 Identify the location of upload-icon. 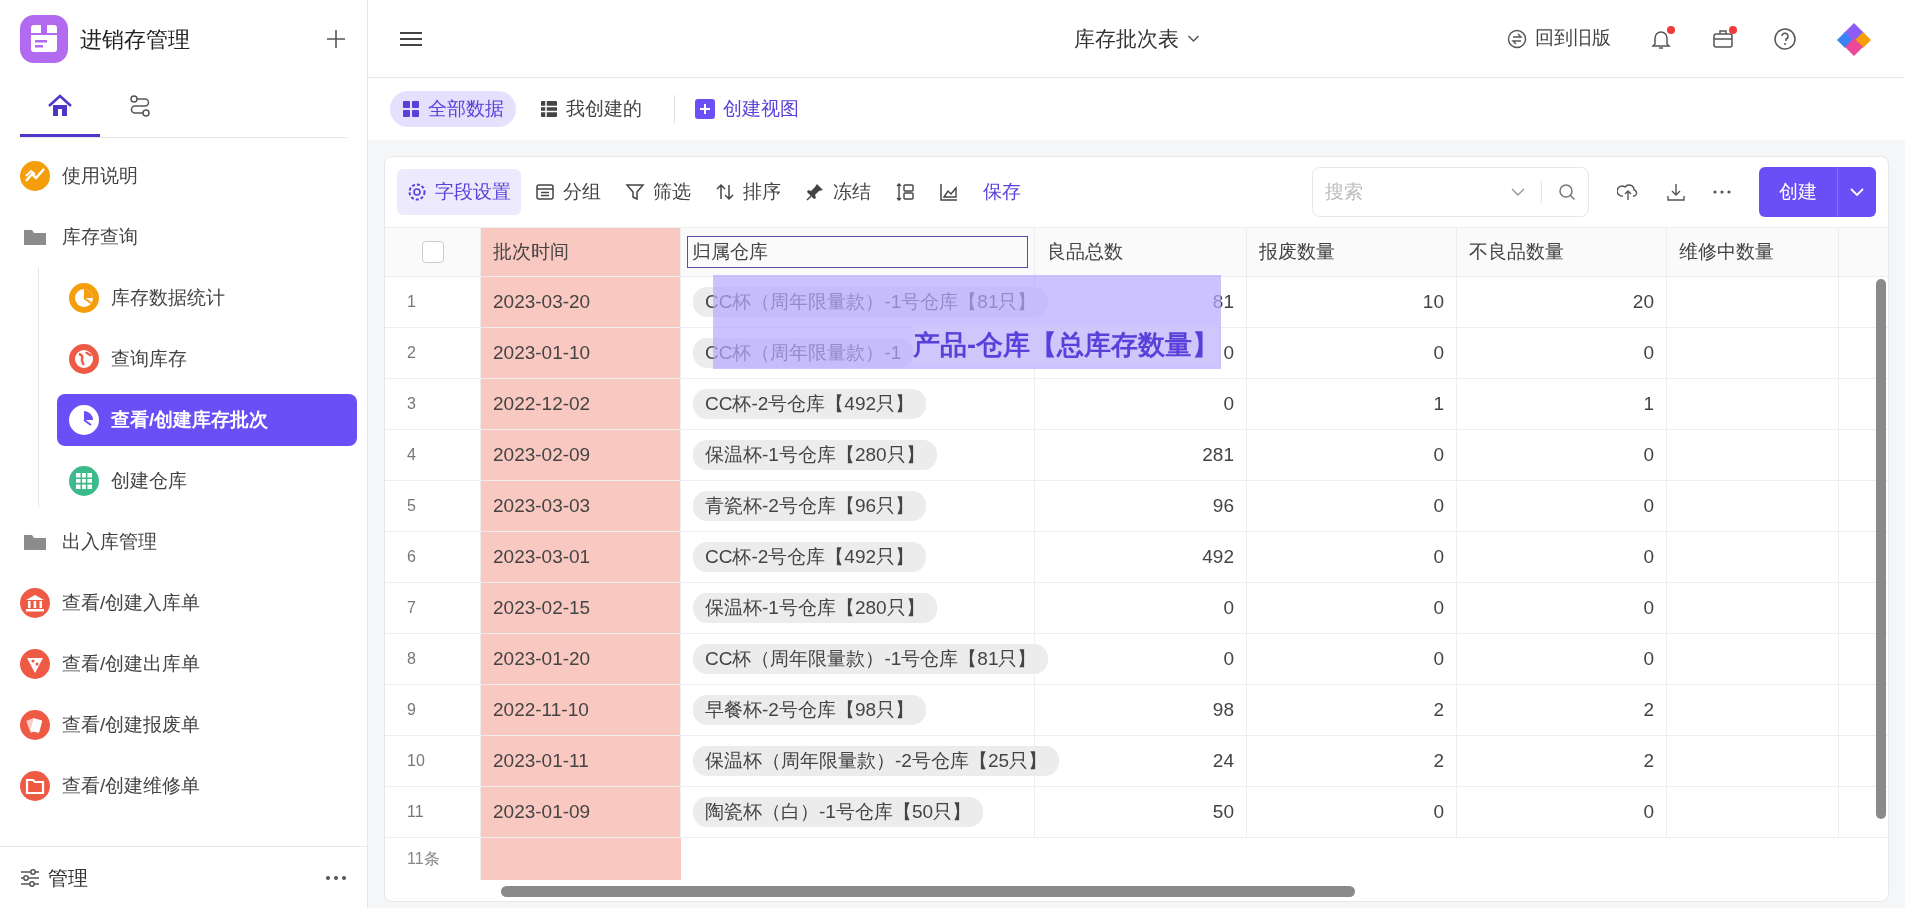
(1628, 192).